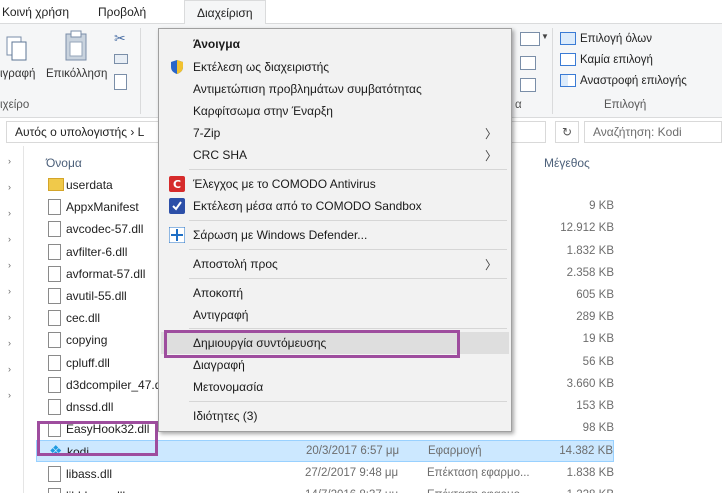 The height and width of the screenshot is (493, 722). Describe the element at coordinates (76, 74) in the screenshot. I see `paste-label: Επικόλληση` at that location.